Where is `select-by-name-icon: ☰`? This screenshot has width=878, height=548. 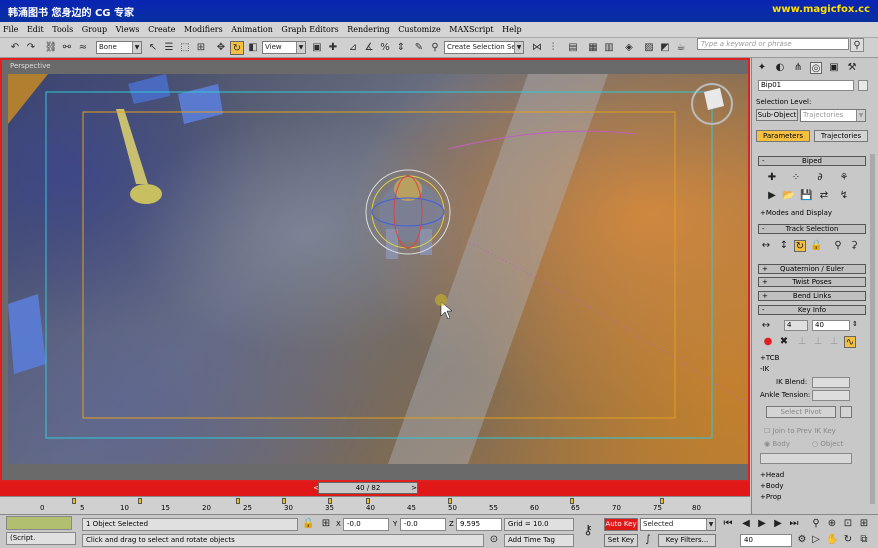 select-by-name-icon: ☰ is located at coordinates (169, 48).